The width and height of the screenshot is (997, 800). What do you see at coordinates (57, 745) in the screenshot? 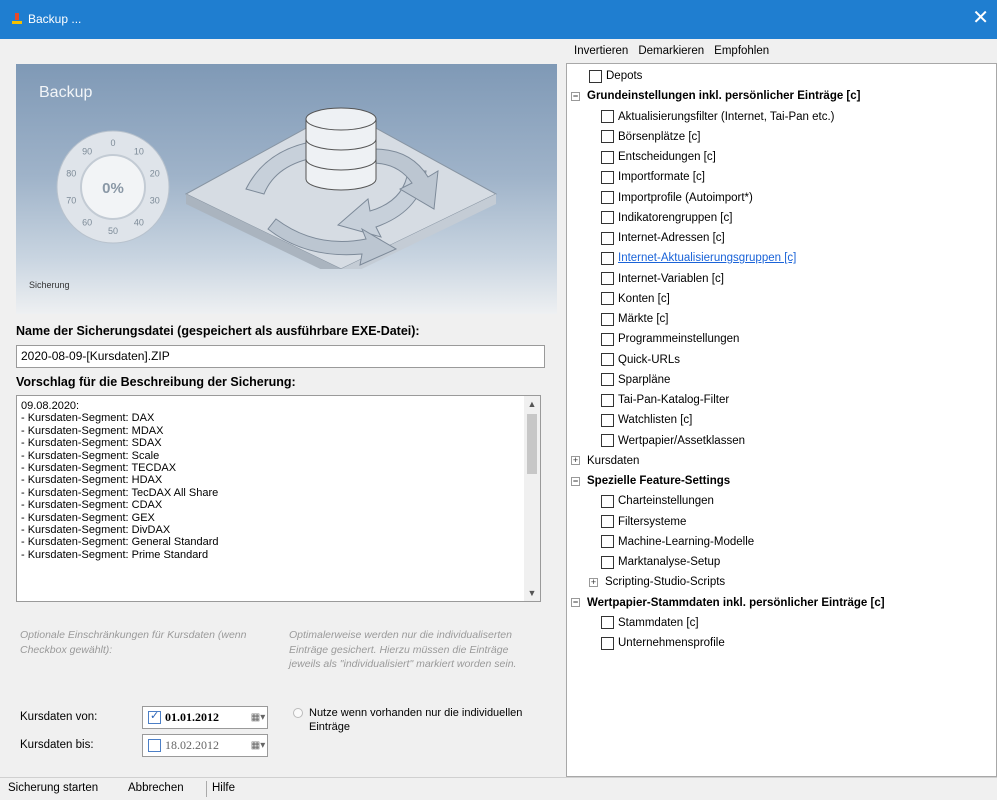
I see `date-to-label: Kursdaten bis:` at bounding box center [57, 745].